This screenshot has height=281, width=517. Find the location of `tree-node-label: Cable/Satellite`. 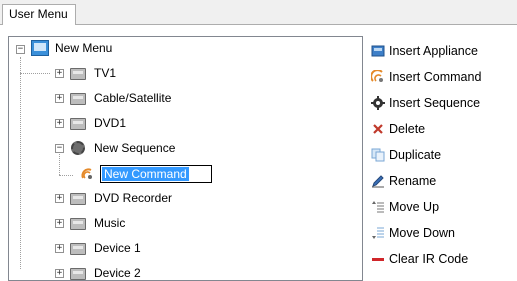

tree-node-label: Cable/Satellite is located at coordinates (133, 98).